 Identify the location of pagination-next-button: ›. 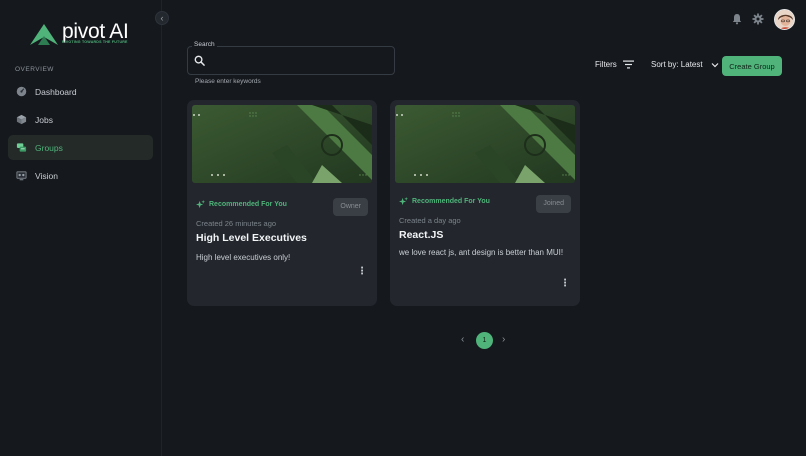
(503, 339).